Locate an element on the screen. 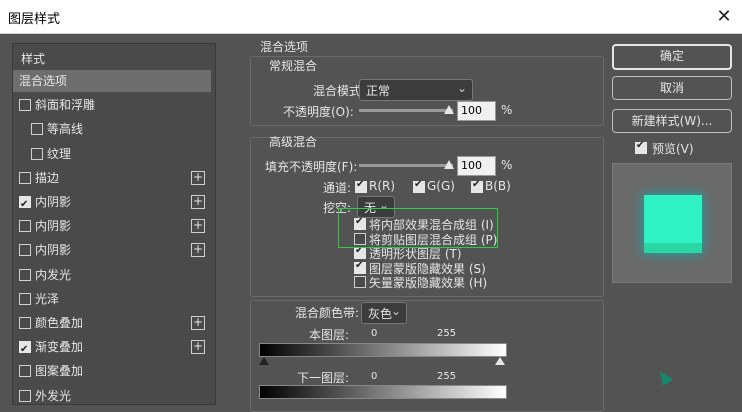  opacity-slider-track is located at coordinates (406, 110).